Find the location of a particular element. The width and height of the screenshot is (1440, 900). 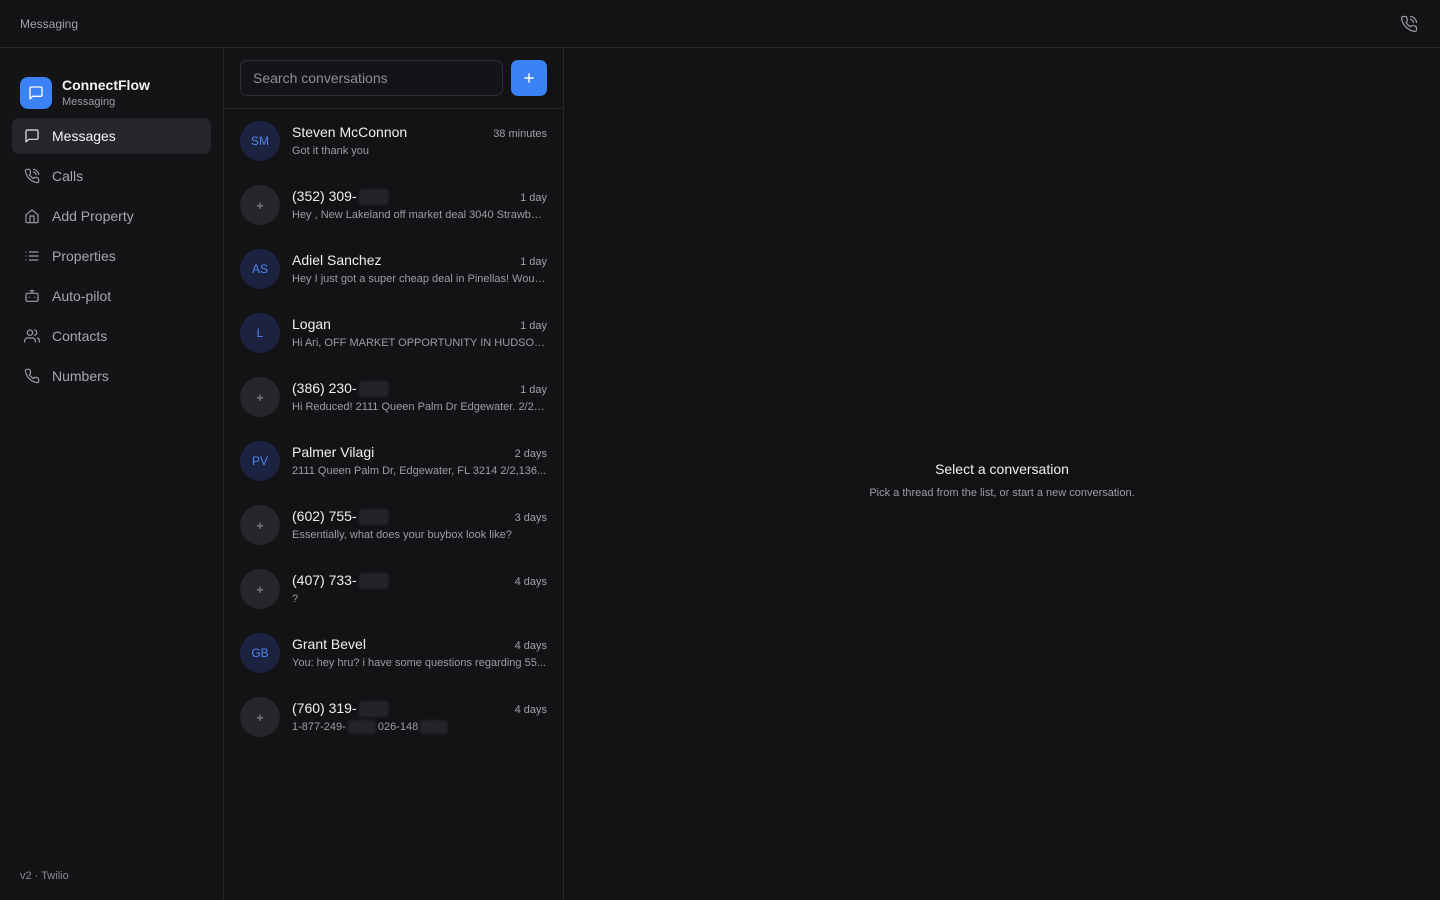

message-preview: ? is located at coordinates (295, 599).